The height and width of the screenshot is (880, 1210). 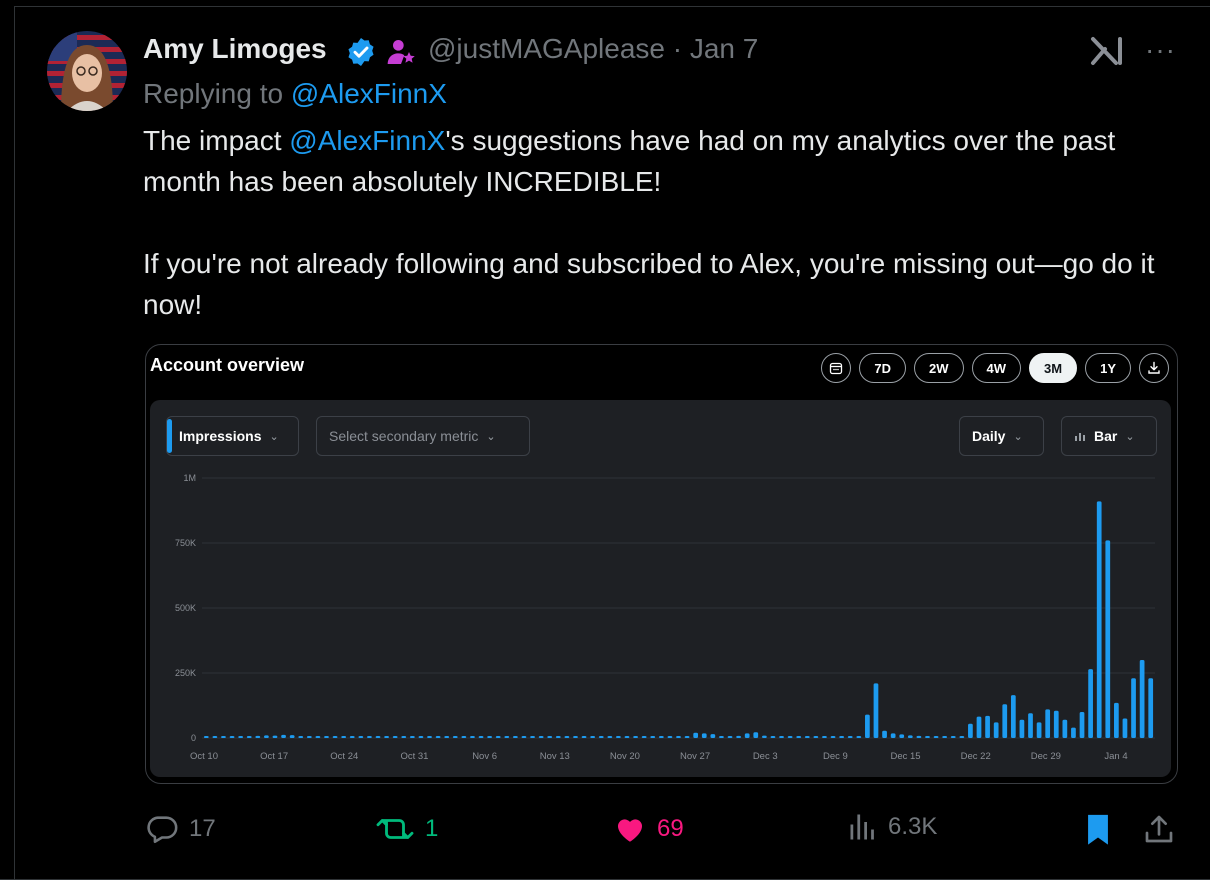 What do you see at coordinates (361, 54) in the screenshot?
I see `verified-badge-icon` at bounding box center [361, 54].